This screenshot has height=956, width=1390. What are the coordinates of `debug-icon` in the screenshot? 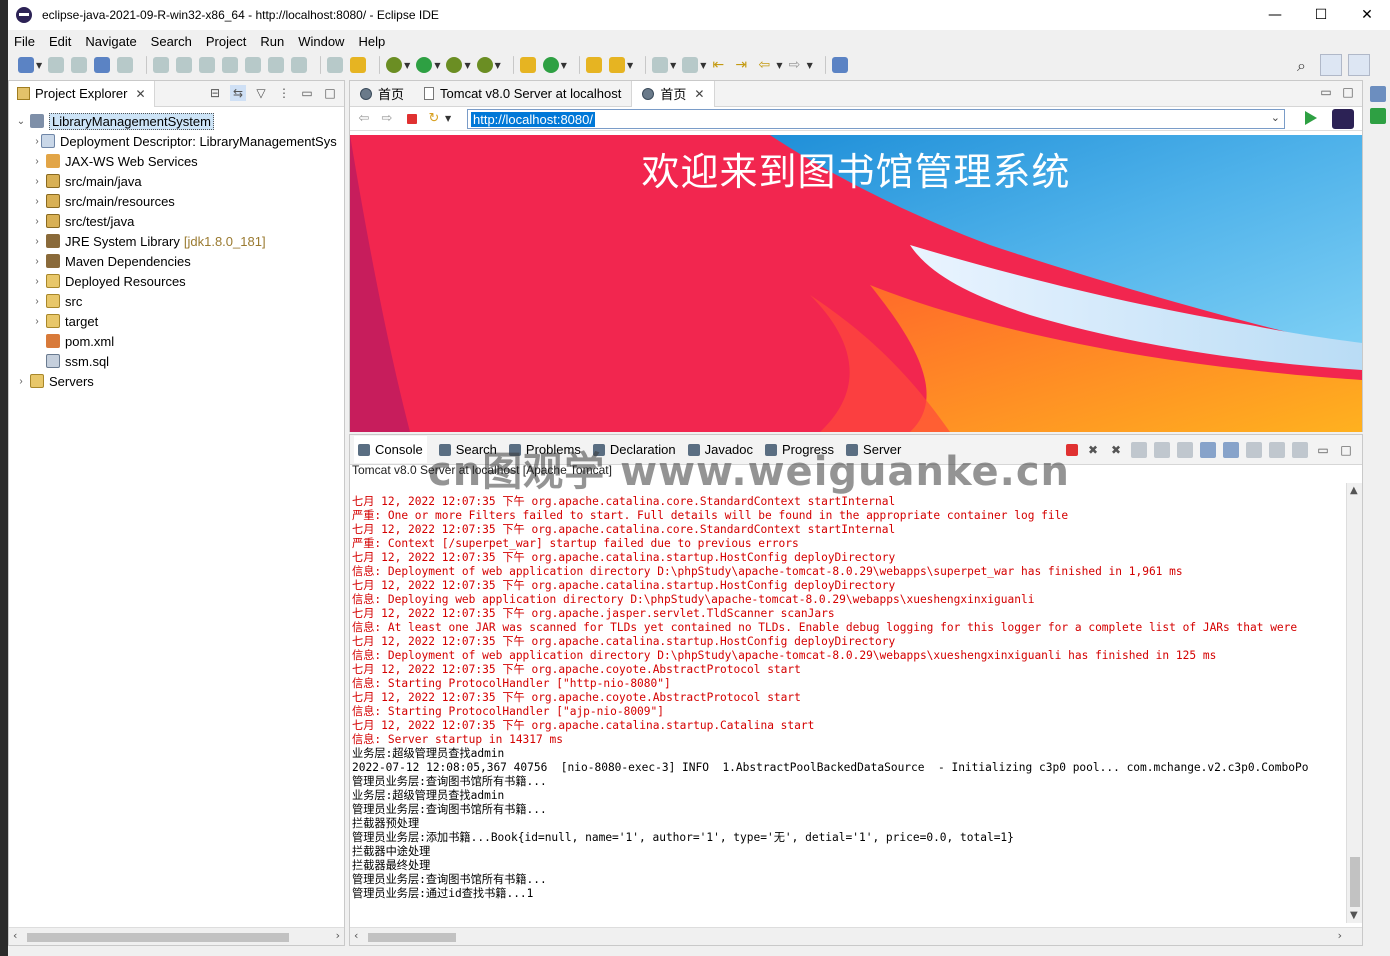 It's located at (394, 65).